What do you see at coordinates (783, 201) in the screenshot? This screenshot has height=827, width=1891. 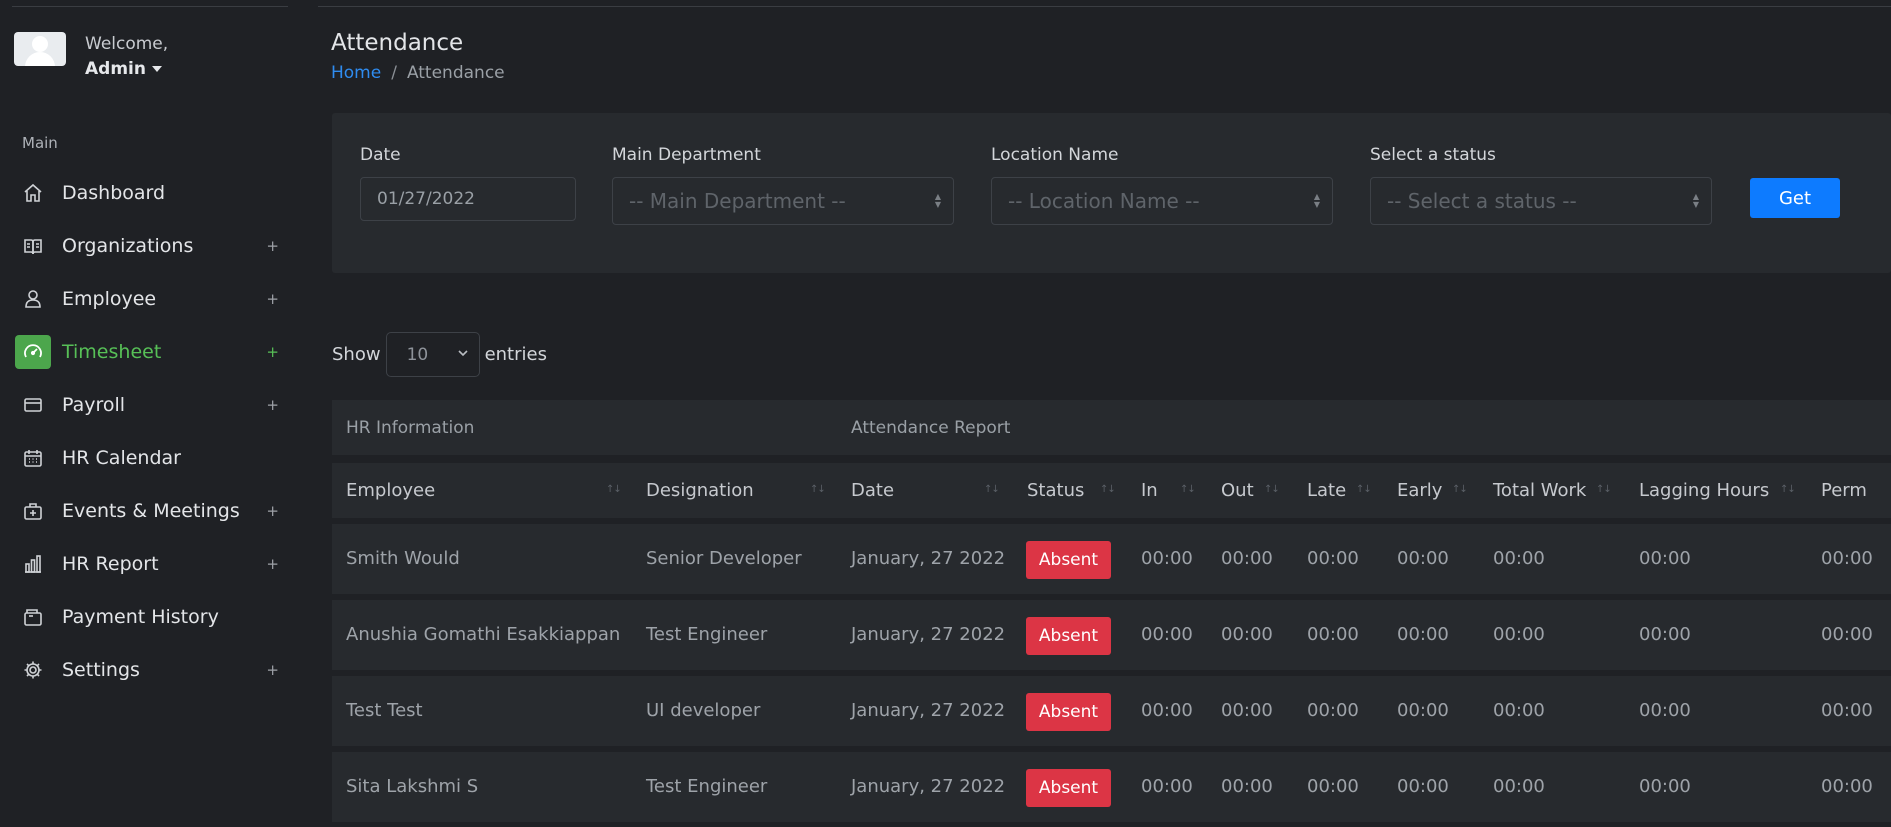 I see `department-select: -- Main Department -- ▲ ▼` at bounding box center [783, 201].